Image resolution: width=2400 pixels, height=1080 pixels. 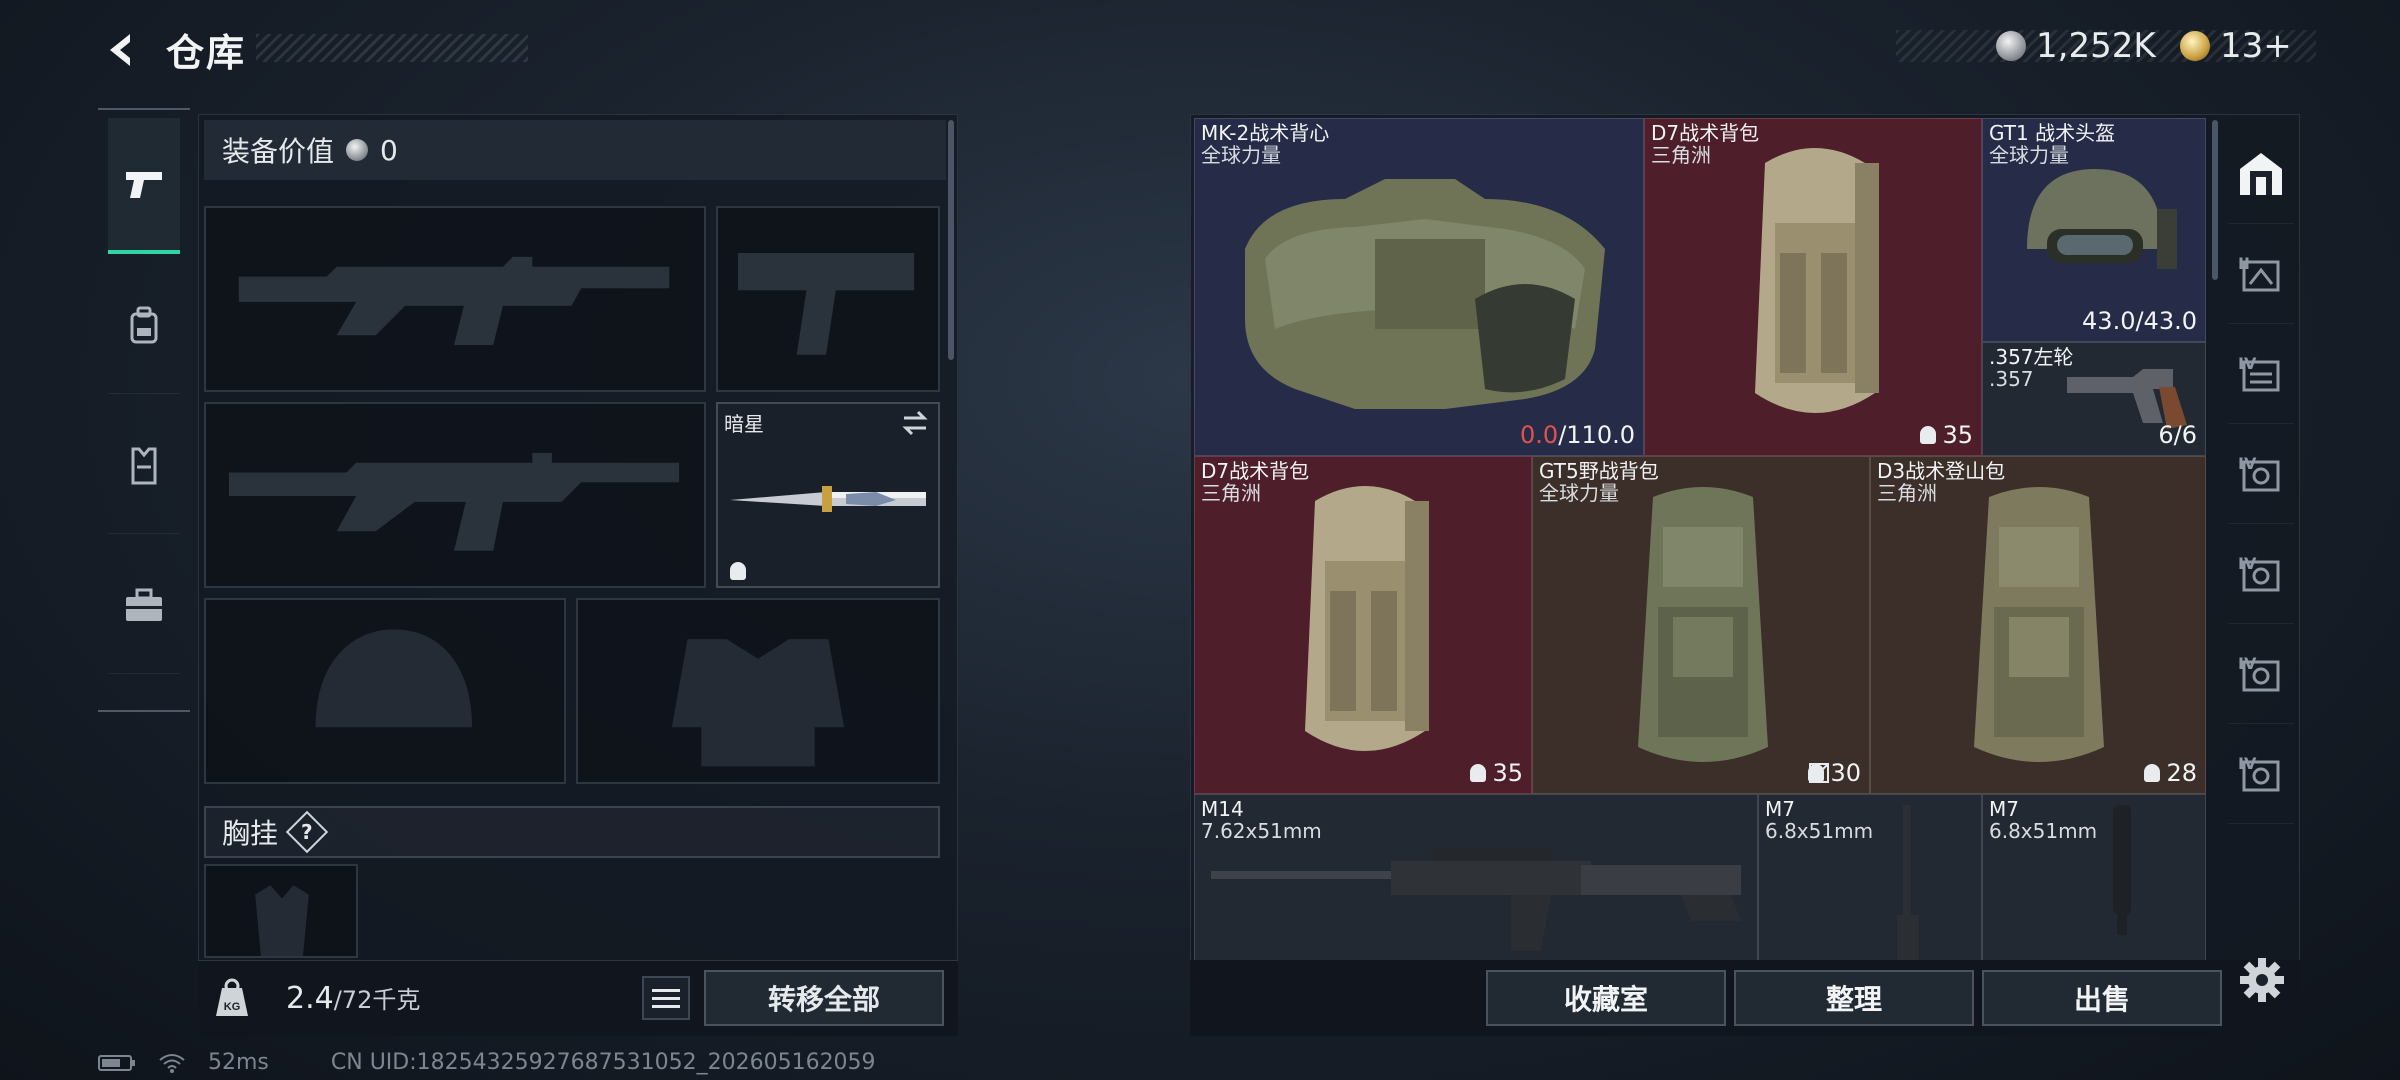 I want to click on pistol-slot, so click(x=828, y=299).